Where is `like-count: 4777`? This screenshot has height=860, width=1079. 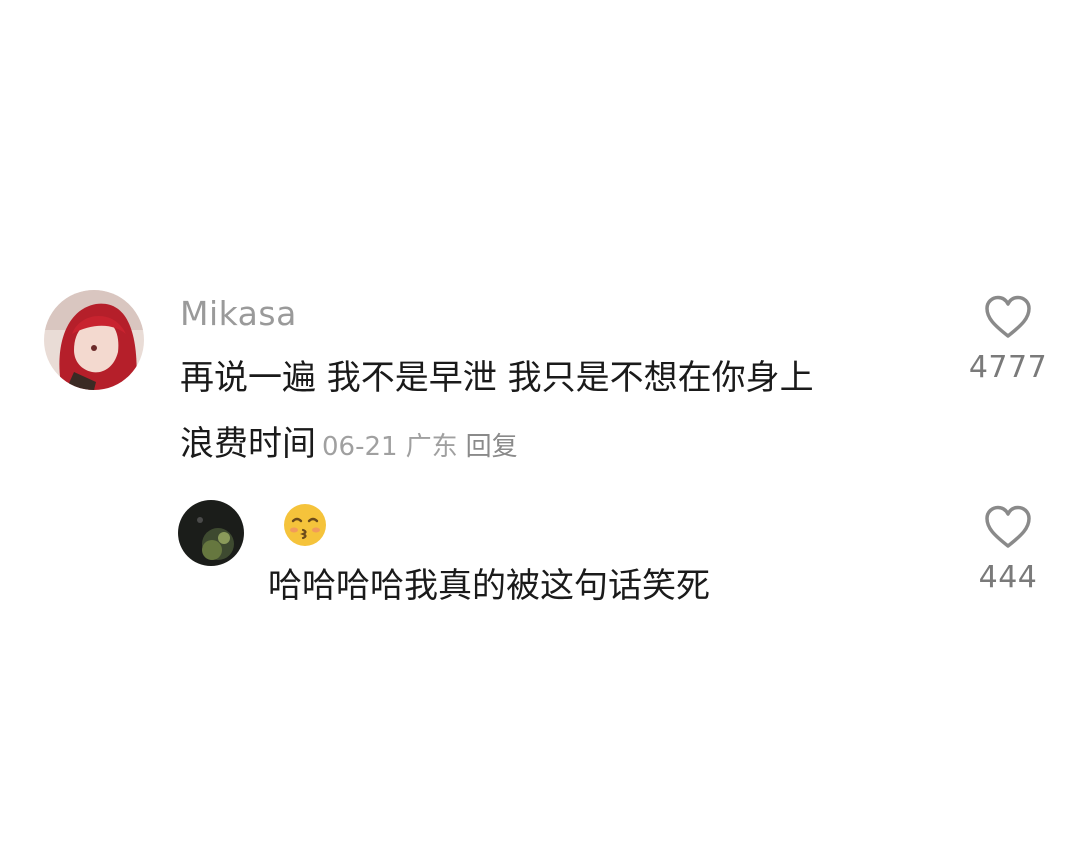
like-count: 4777 is located at coordinates (1008, 367).